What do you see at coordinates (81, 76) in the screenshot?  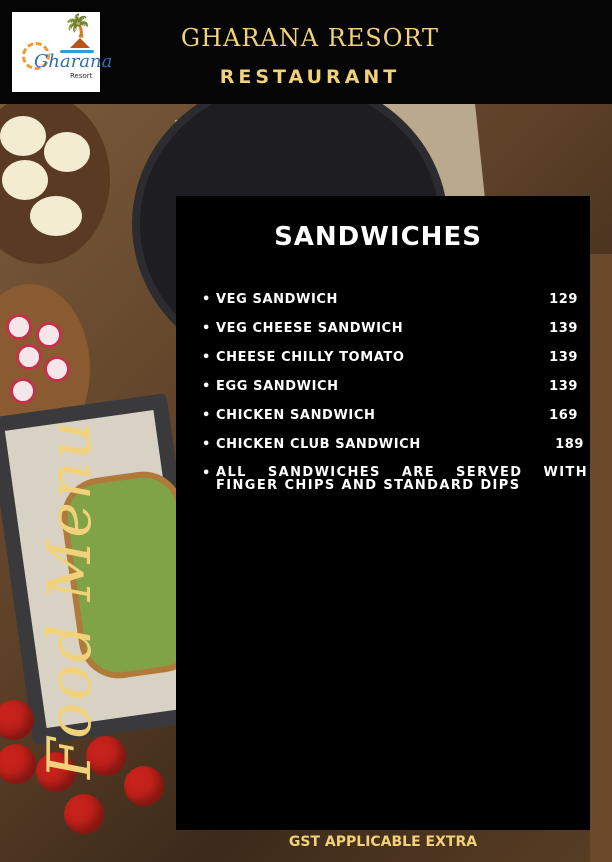 I see `logo-subtext: Resort` at bounding box center [81, 76].